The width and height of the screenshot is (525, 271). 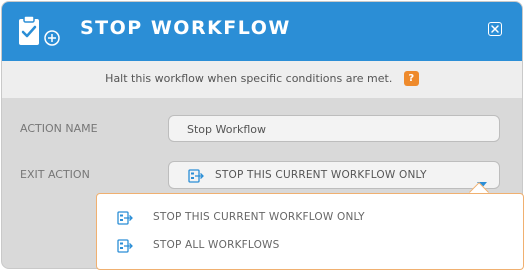 I want to click on exit-action-label: EXIT ACTION, so click(x=55, y=174).